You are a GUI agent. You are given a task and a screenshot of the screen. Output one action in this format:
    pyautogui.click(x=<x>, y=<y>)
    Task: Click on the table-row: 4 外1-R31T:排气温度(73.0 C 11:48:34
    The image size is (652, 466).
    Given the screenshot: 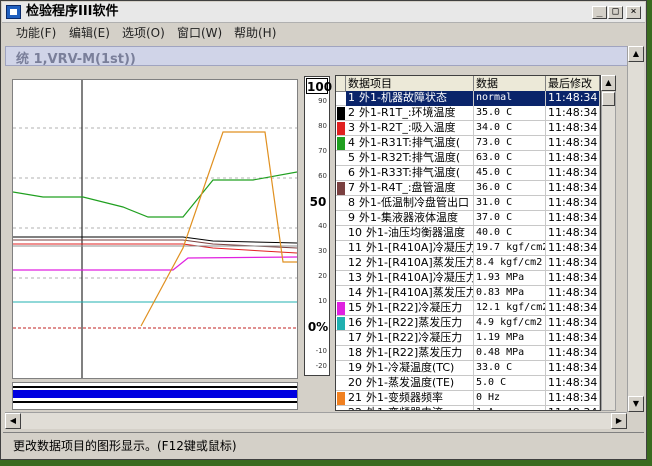 What is the action you would take?
    pyautogui.click(x=468, y=143)
    